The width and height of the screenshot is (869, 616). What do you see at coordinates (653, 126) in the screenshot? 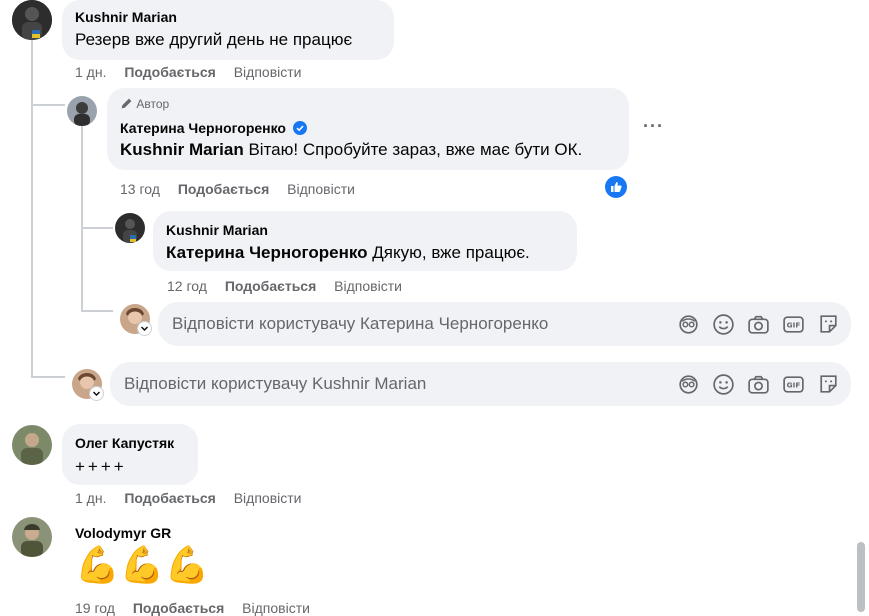
I see `more-options-button: ···` at bounding box center [653, 126].